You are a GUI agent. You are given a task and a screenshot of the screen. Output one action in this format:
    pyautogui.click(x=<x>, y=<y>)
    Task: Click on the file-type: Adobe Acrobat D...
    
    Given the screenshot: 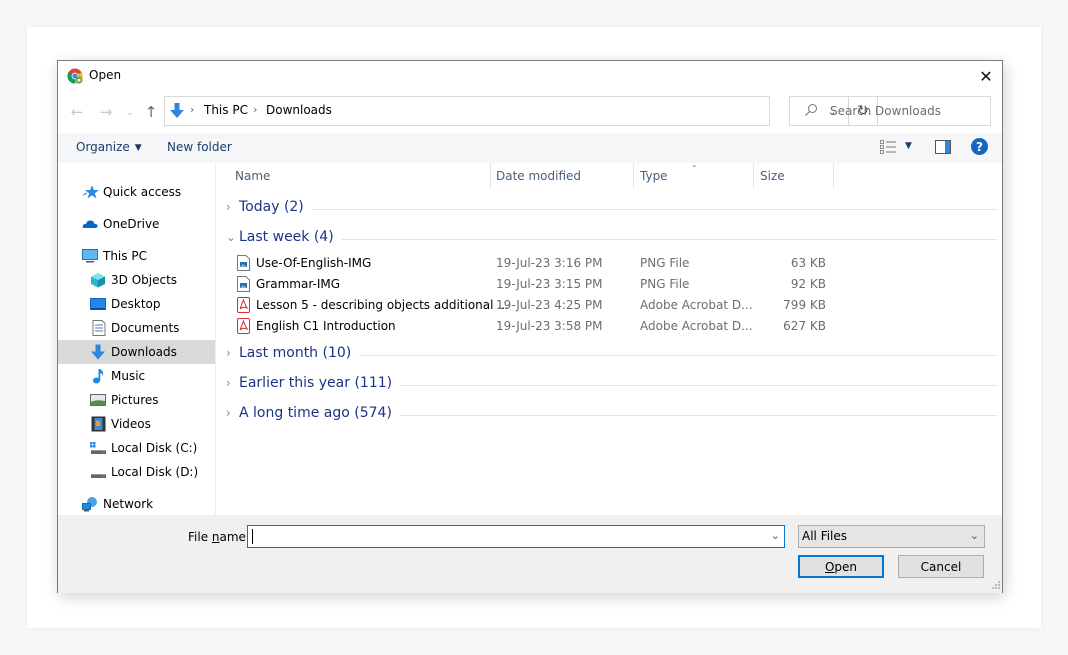 What is the action you would take?
    pyautogui.click(x=696, y=305)
    